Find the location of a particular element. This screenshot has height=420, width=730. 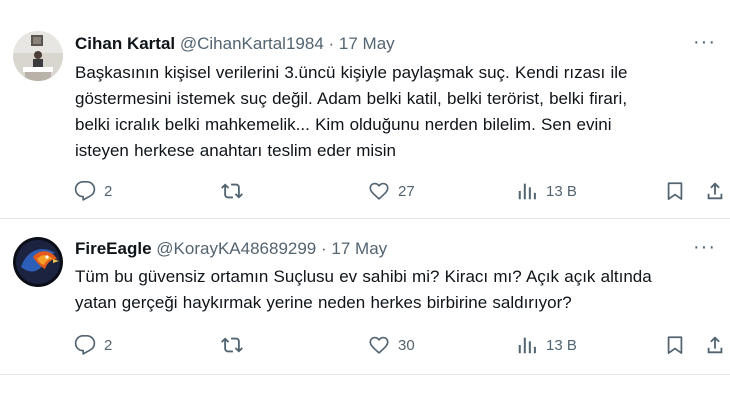

like-count: 30 is located at coordinates (406, 345).